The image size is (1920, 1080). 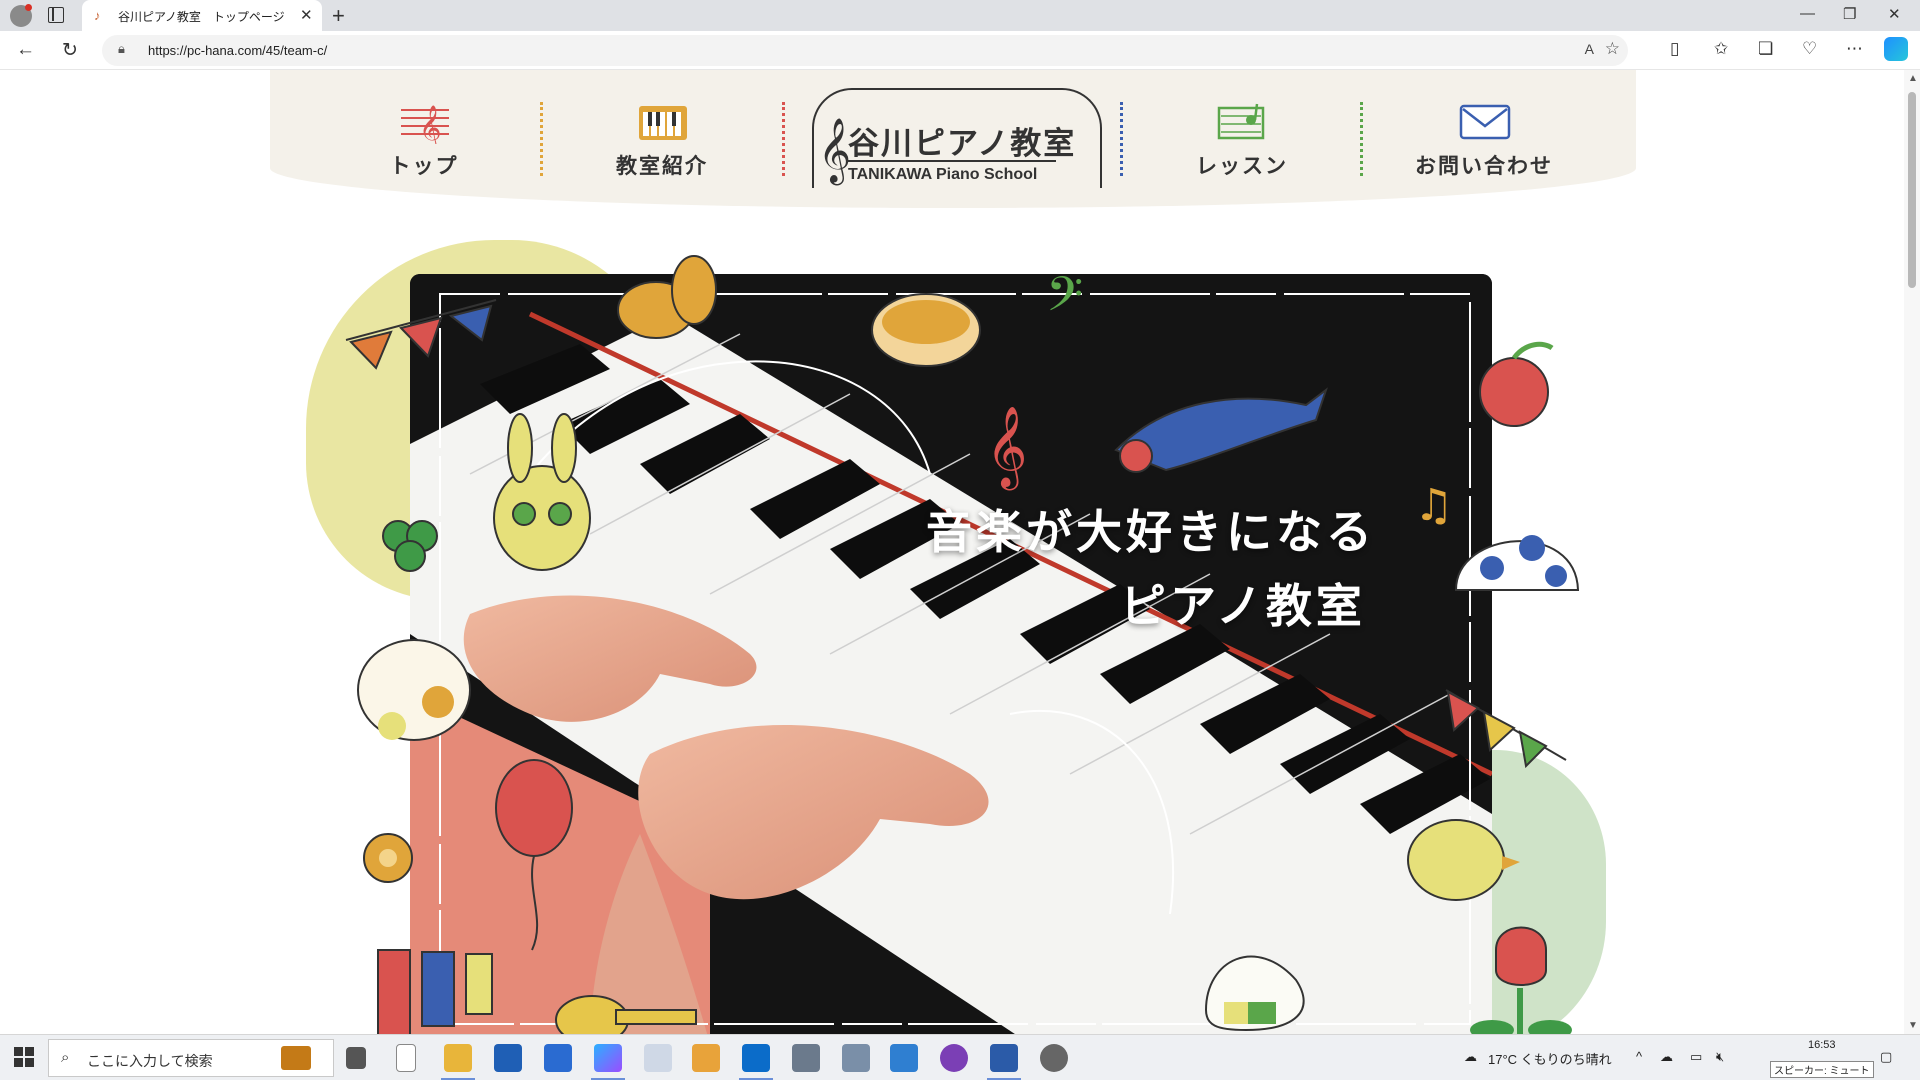 I want to click on search-icon: ⌕, so click(x=65, y=1057).